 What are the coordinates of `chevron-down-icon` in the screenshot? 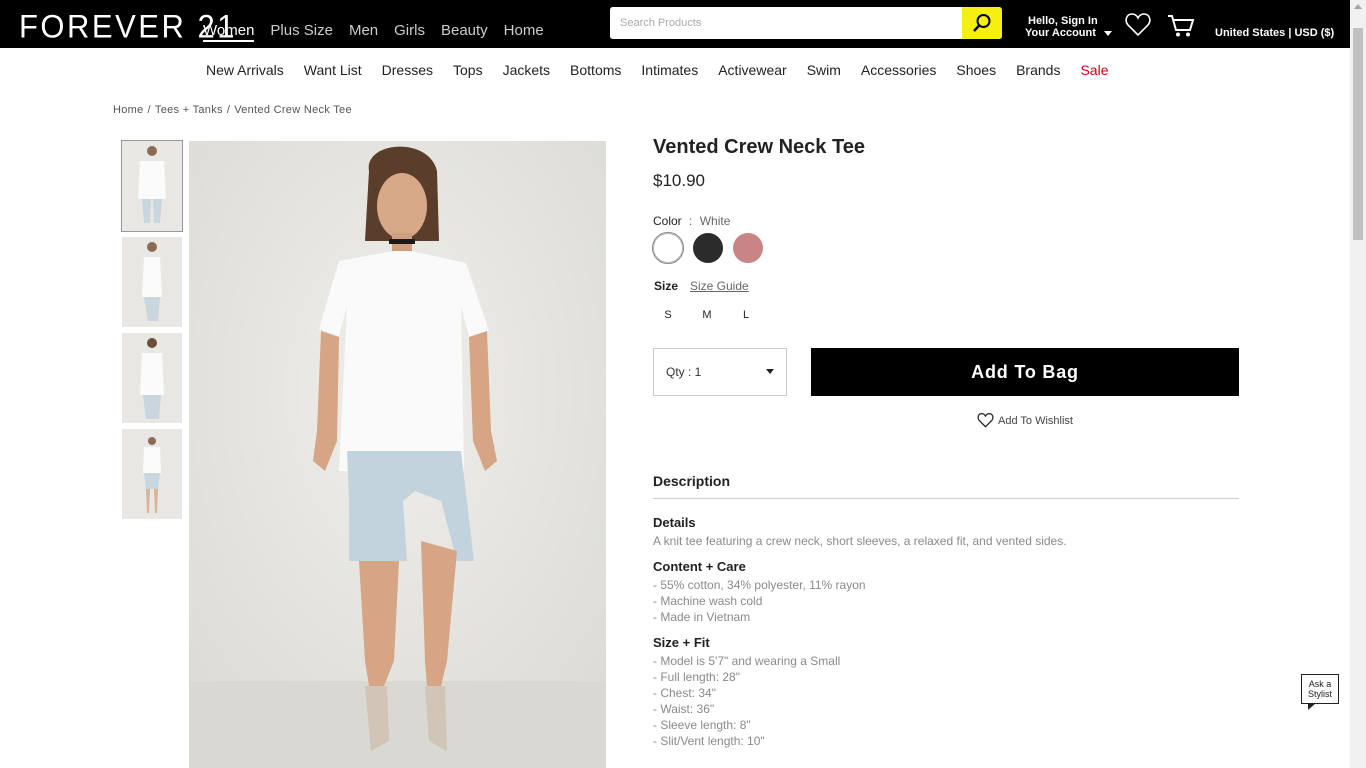 It's located at (1107, 33).